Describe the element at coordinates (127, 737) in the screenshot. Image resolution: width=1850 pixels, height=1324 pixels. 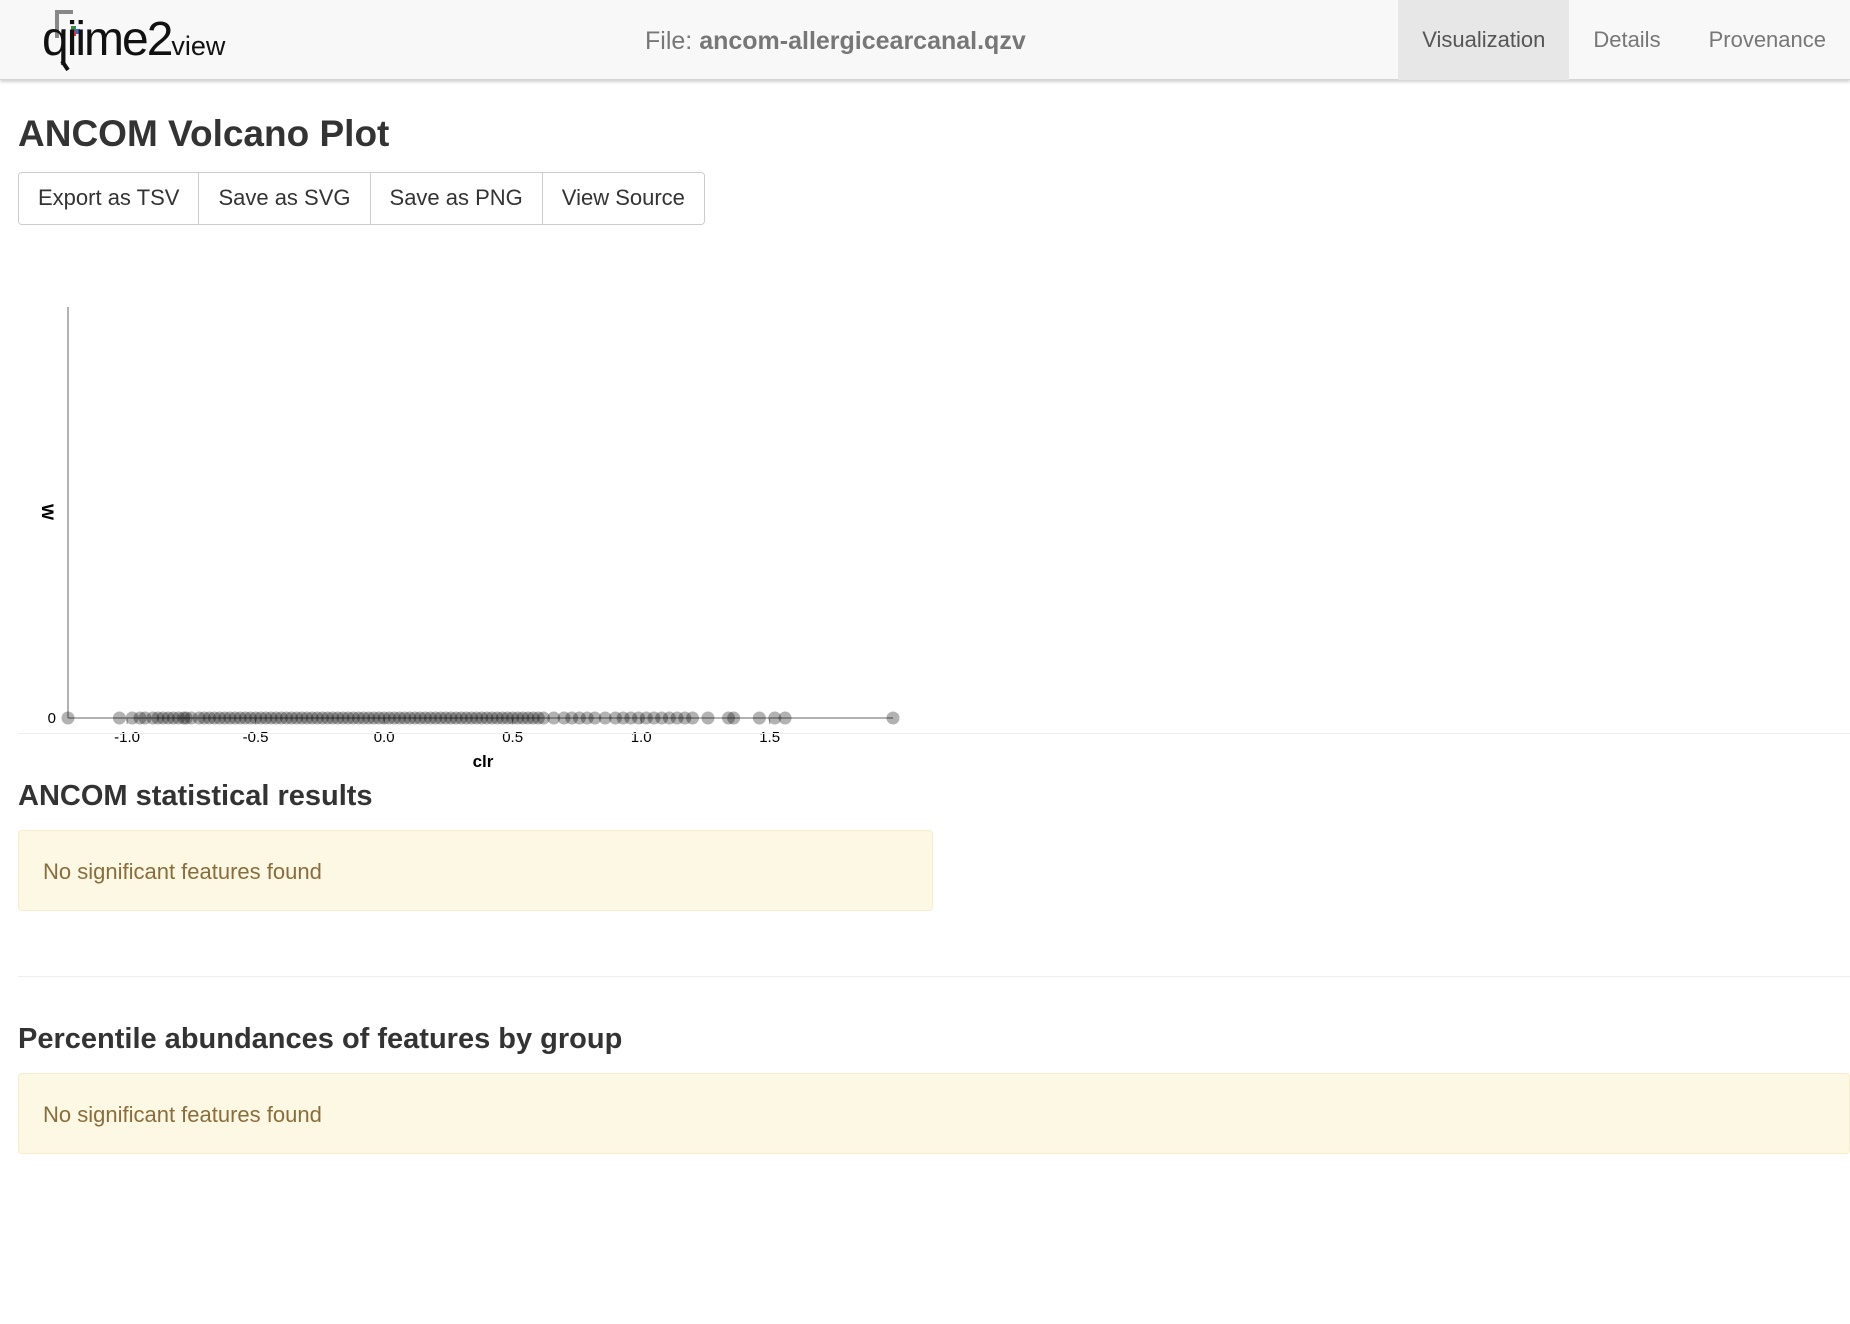
I see `x-tick-label: -1.0` at that location.